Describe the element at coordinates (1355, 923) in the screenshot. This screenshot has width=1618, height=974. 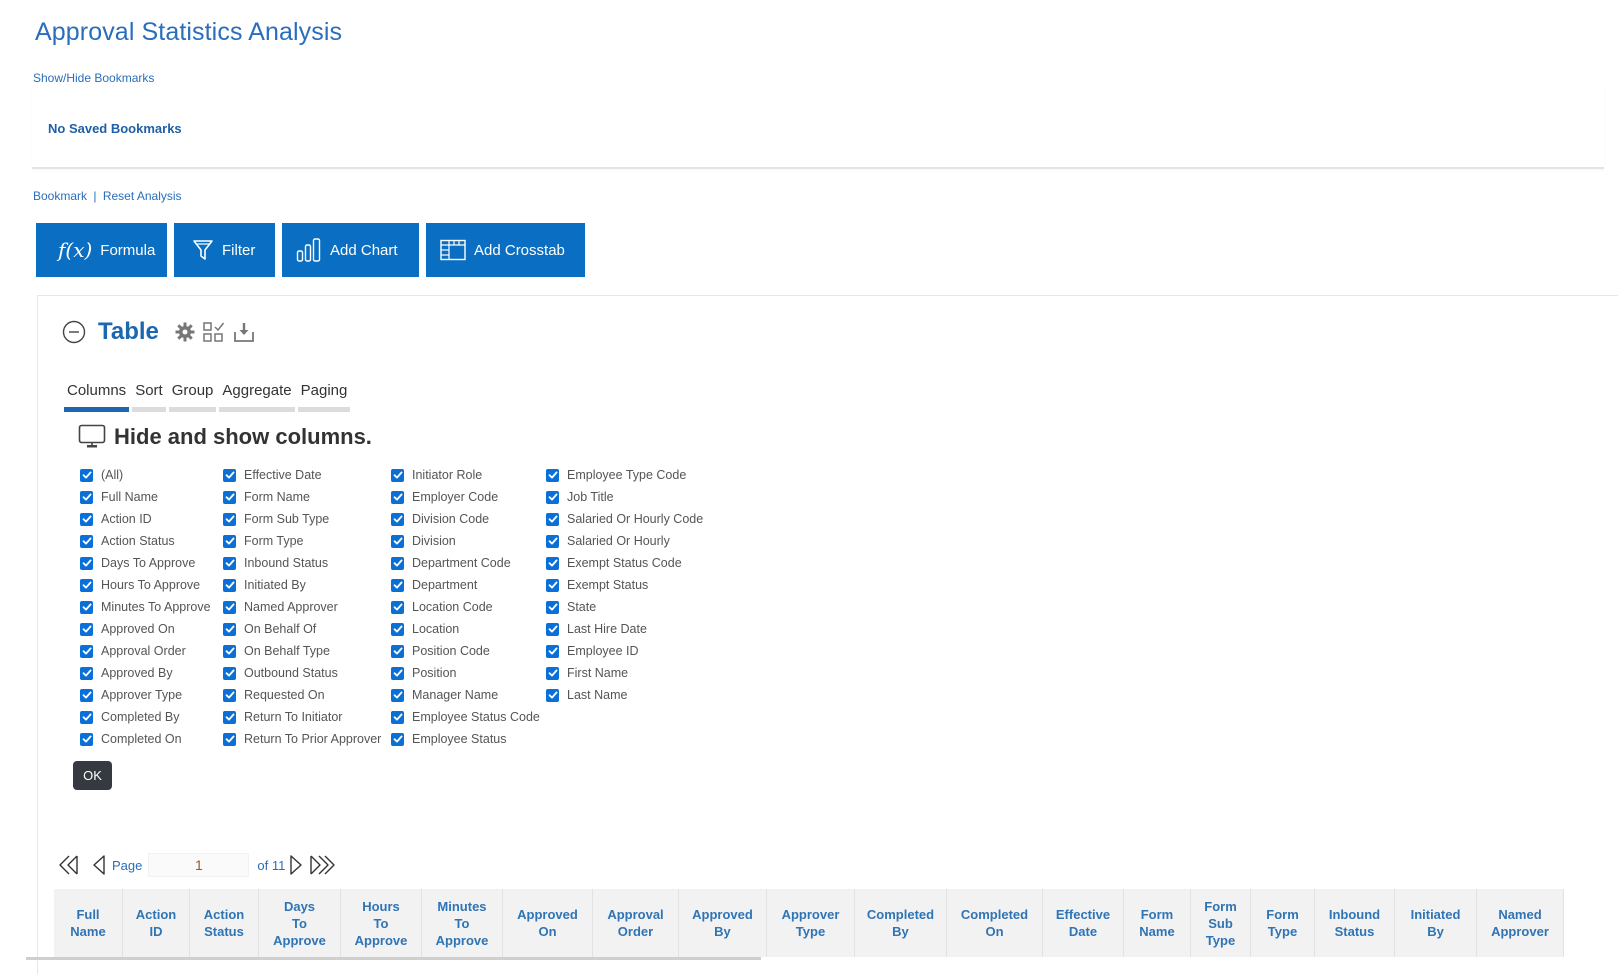
I see `column-header: Inbound Status` at that location.